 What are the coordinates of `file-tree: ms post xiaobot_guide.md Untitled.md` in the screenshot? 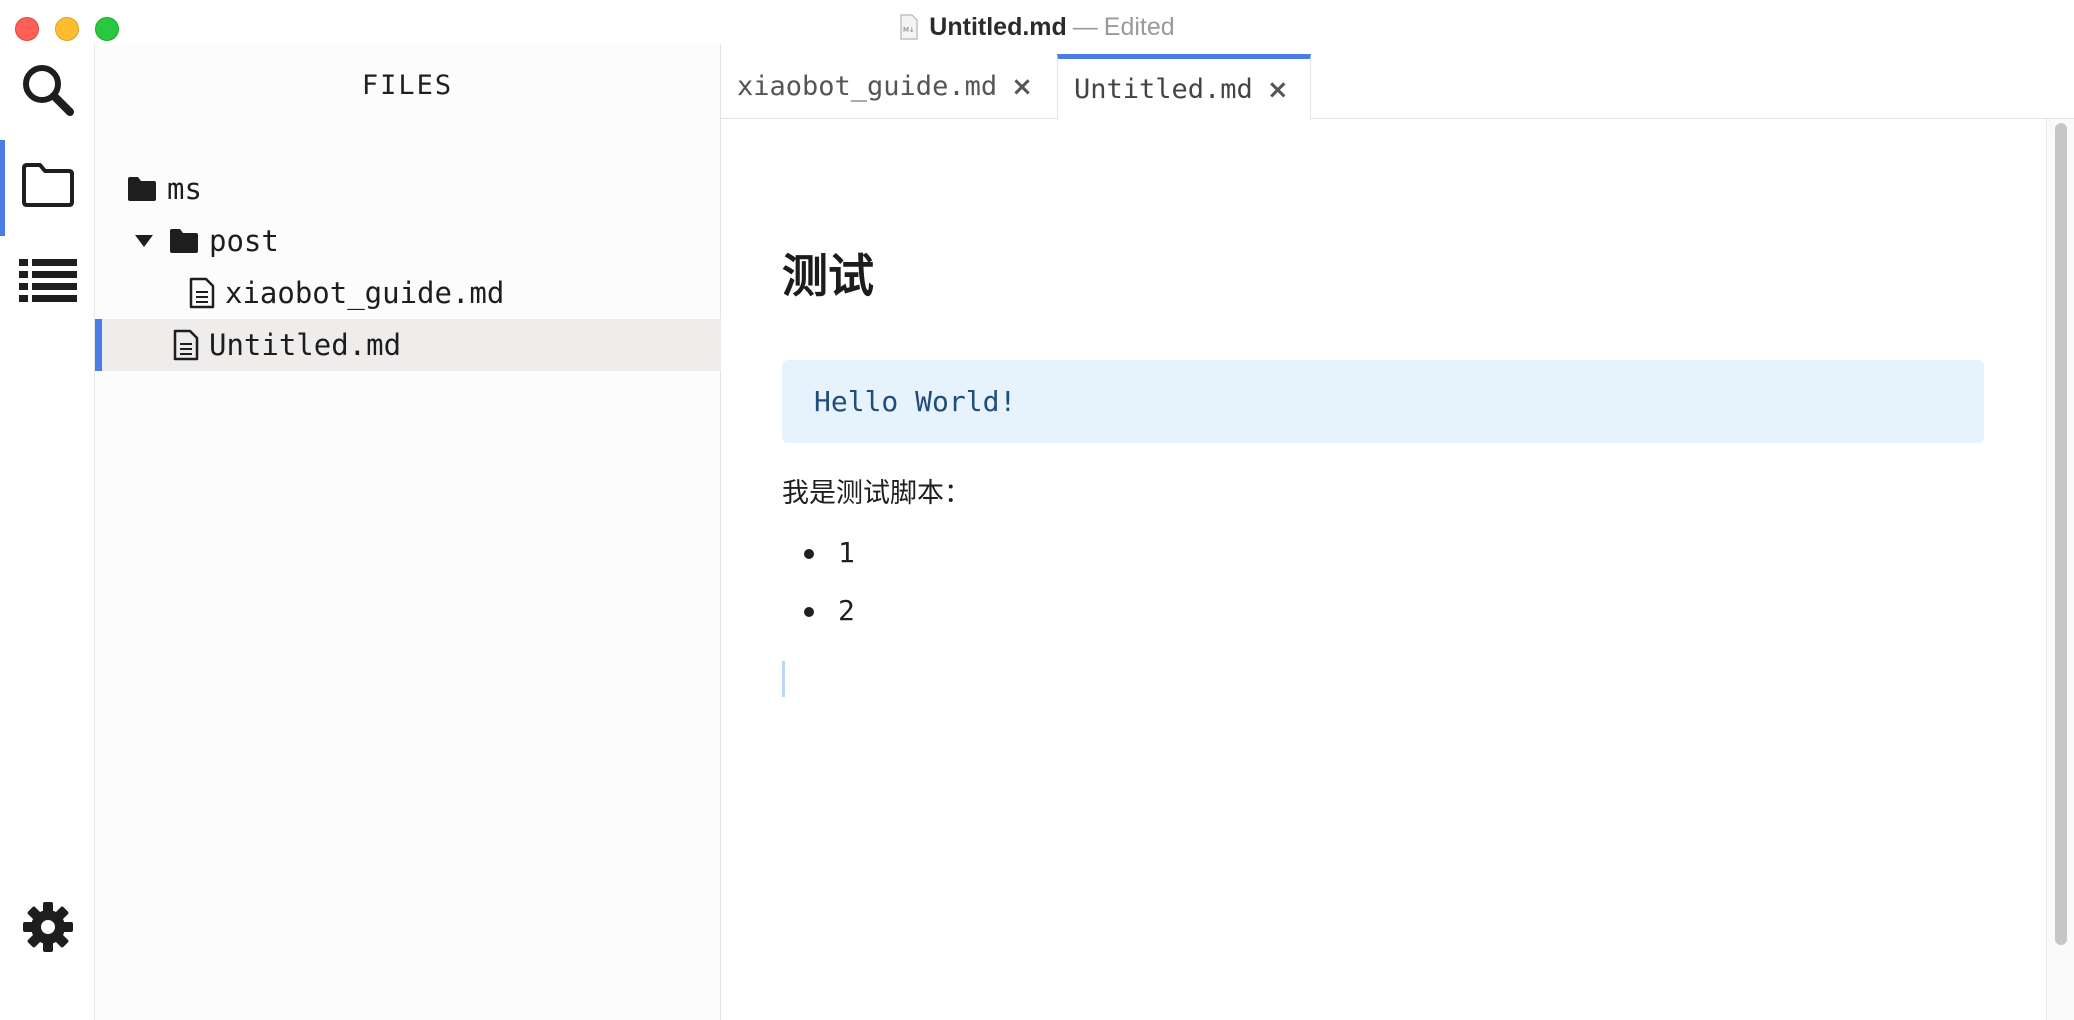 It's located at (408, 267).